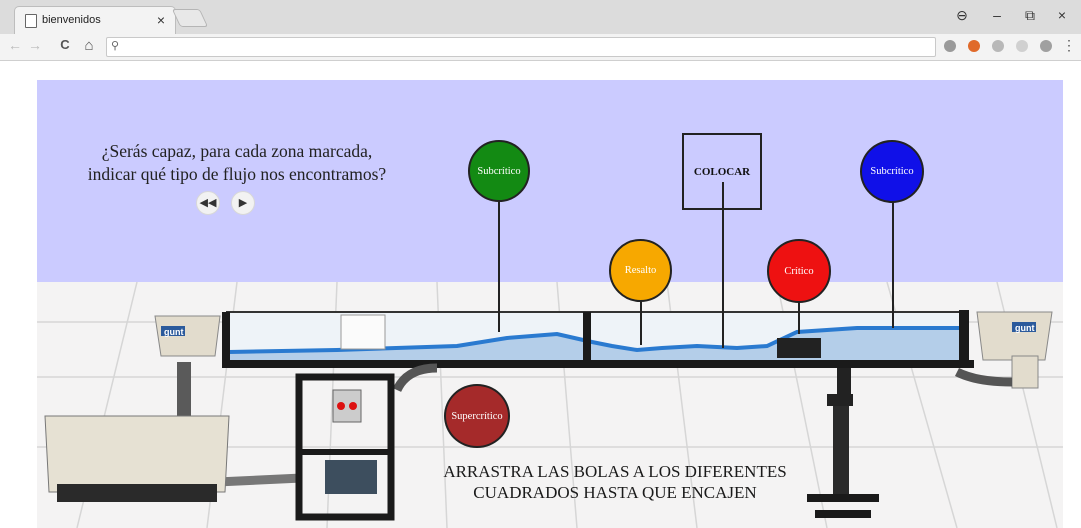  I want to click on extension-circle-icon, so click(1046, 46).